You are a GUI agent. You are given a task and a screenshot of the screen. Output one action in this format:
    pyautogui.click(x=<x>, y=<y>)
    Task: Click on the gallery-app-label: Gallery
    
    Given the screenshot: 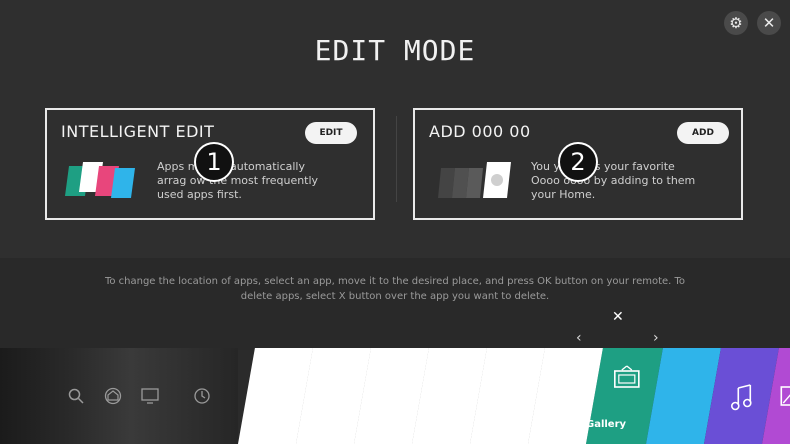 What is the action you would take?
    pyautogui.click(x=606, y=424)
    